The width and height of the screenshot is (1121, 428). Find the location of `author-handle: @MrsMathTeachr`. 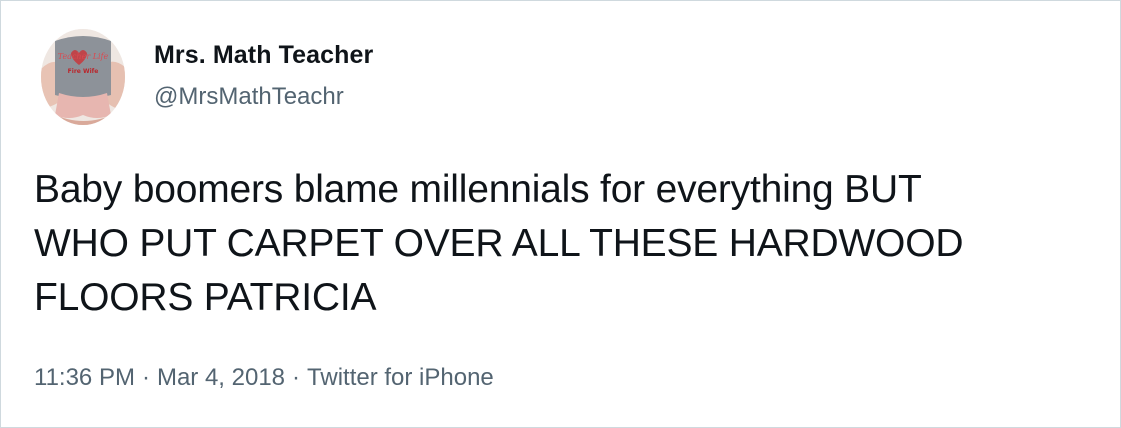

author-handle: @MrsMathTeachr is located at coordinates (249, 97).